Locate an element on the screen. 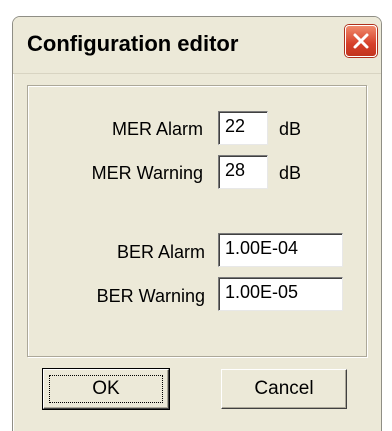 Image resolution: width=392 pixels, height=431 pixels. ber-warning-input: 1.00E-05 is located at coordinates (280, 294).